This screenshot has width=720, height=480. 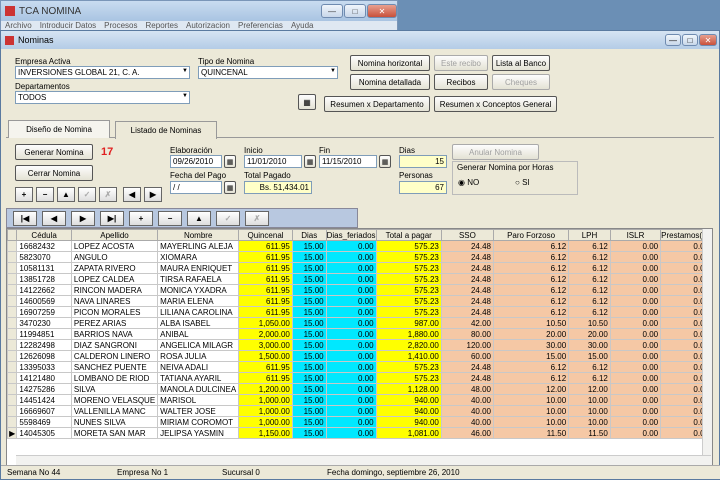 What do you see at coordinates (198, 400) in the screenshot?
I see `table-cell: MARISOL` at bounding box center [198, 400].